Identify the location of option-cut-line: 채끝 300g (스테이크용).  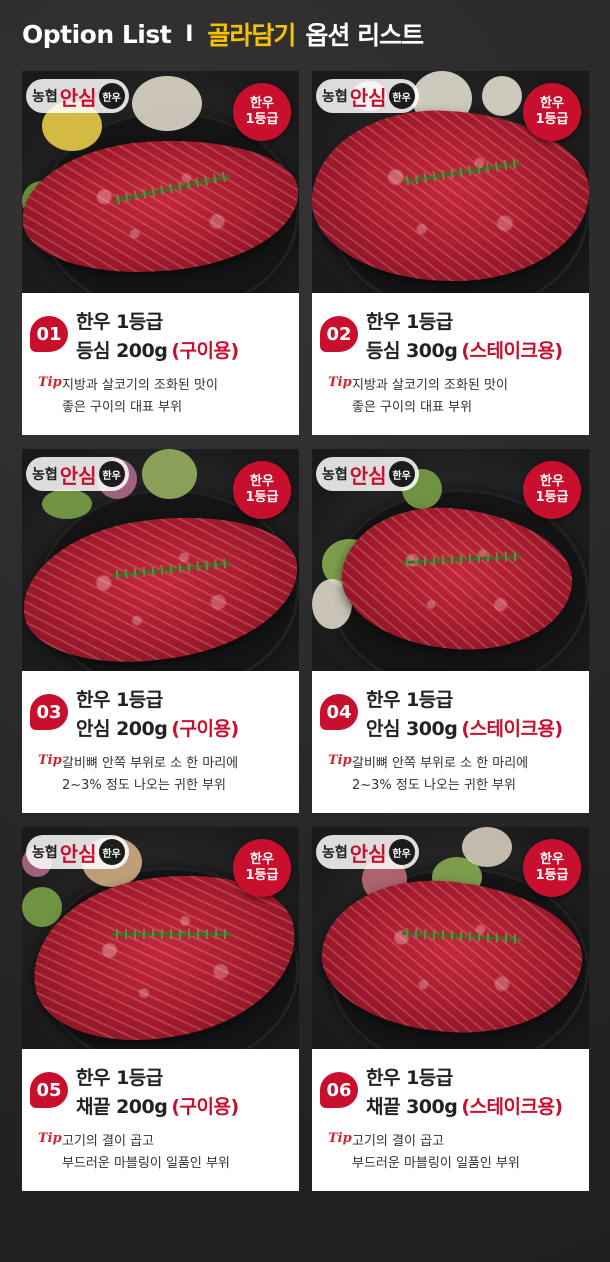
(464, 1107).